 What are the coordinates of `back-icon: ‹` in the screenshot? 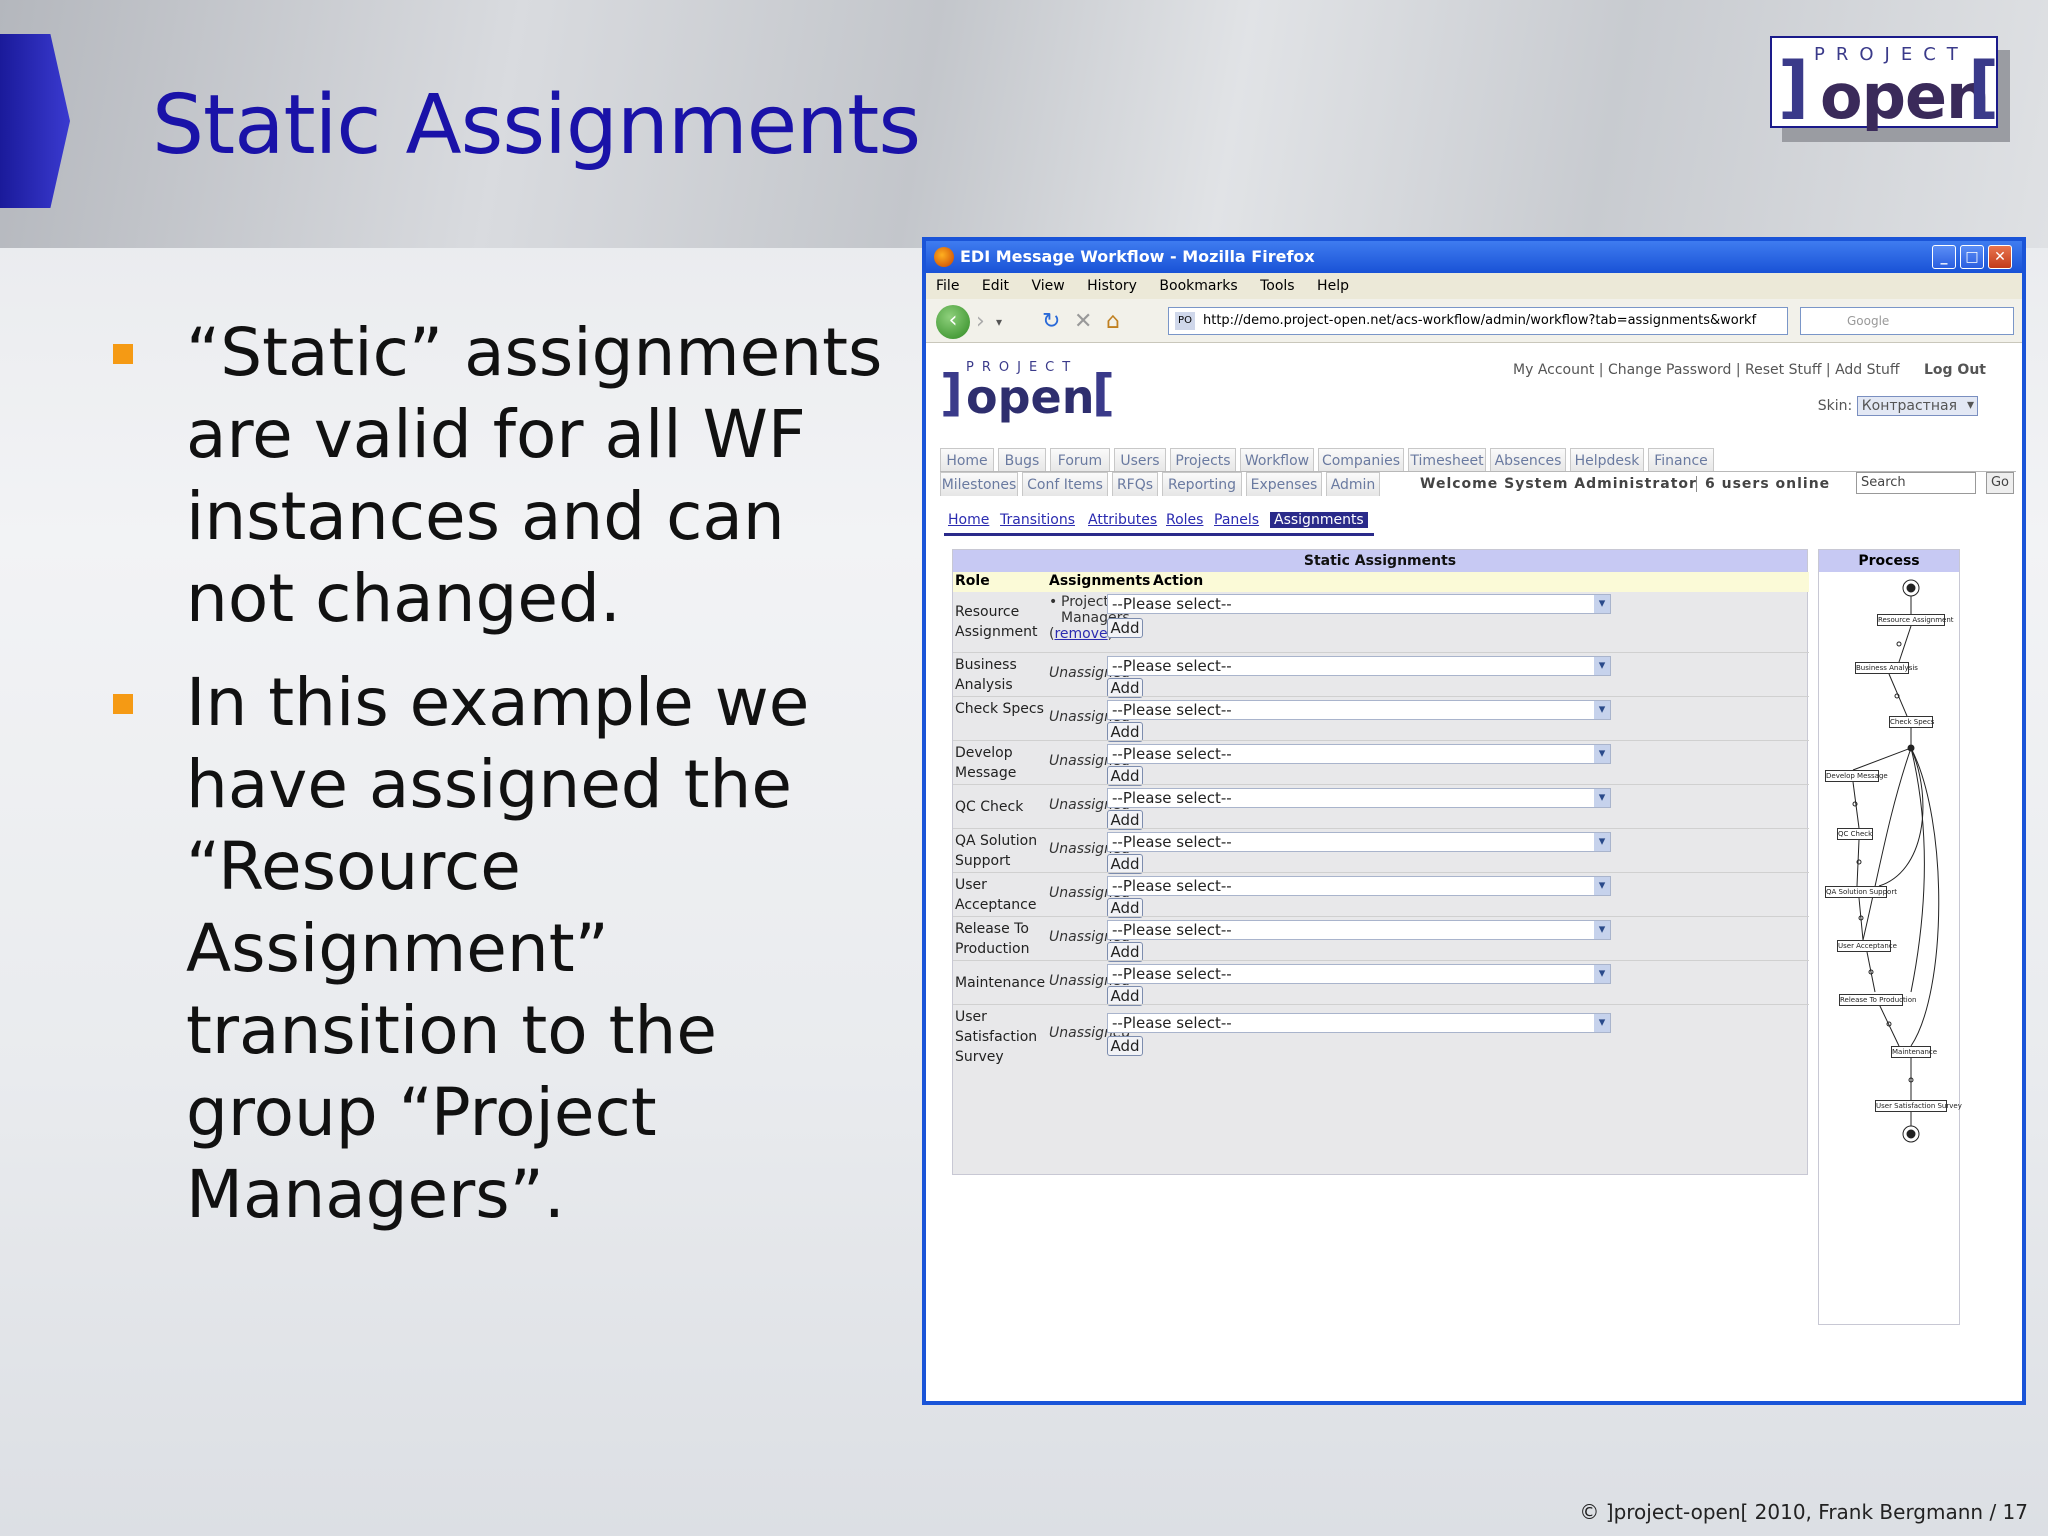 It's located at (953, 322).